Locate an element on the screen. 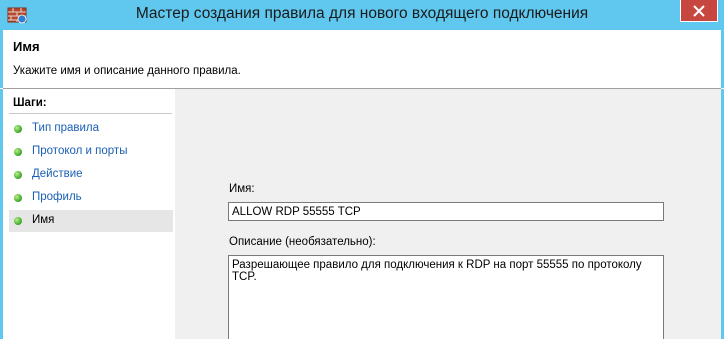  page-title: Имя is located at coordinates (26, 46).